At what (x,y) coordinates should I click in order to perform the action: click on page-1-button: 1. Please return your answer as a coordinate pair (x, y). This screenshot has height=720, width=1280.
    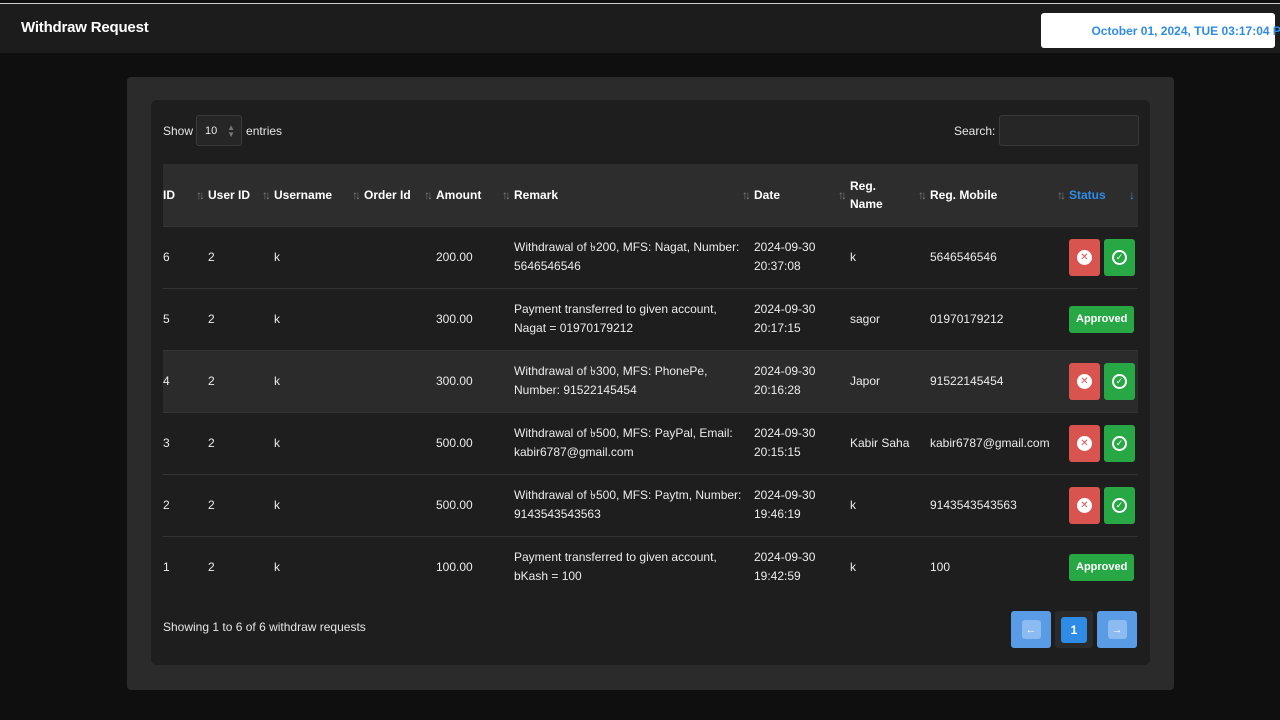
    Looking at the image, I should click on (1074, 629).